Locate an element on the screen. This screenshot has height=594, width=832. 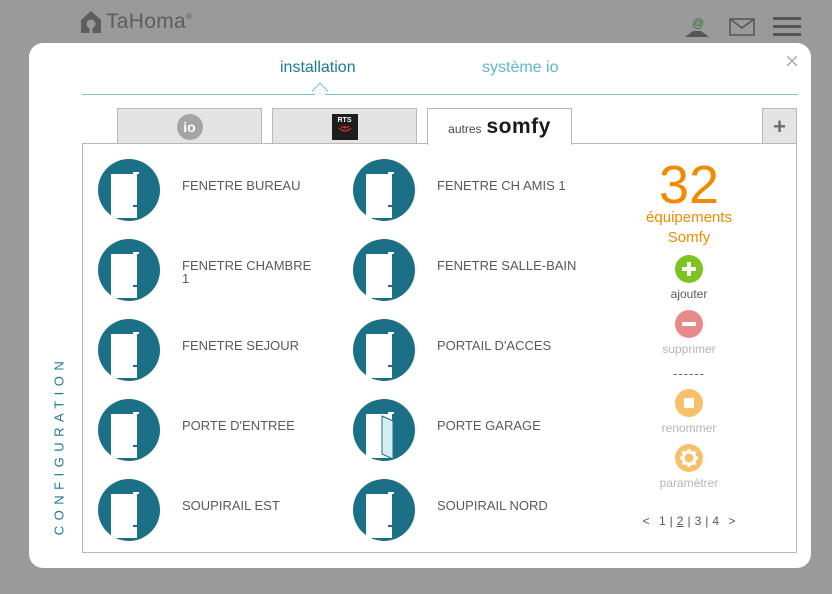
io-icon: io is located at coordinates (189, 126).